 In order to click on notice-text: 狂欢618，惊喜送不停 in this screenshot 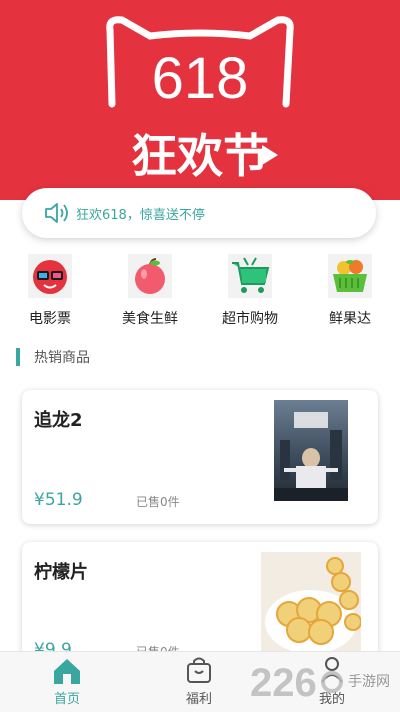, I will do `click(140, 215)`.